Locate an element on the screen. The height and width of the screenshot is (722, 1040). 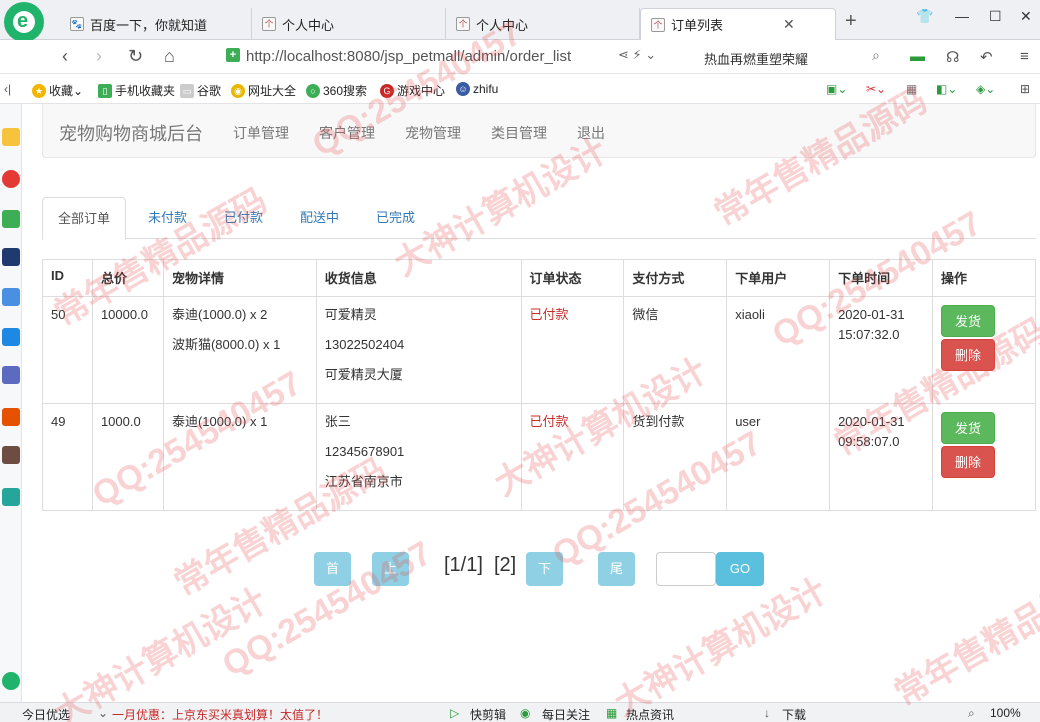
status-news: 热点资讯 is located at coordinates (650, 714).